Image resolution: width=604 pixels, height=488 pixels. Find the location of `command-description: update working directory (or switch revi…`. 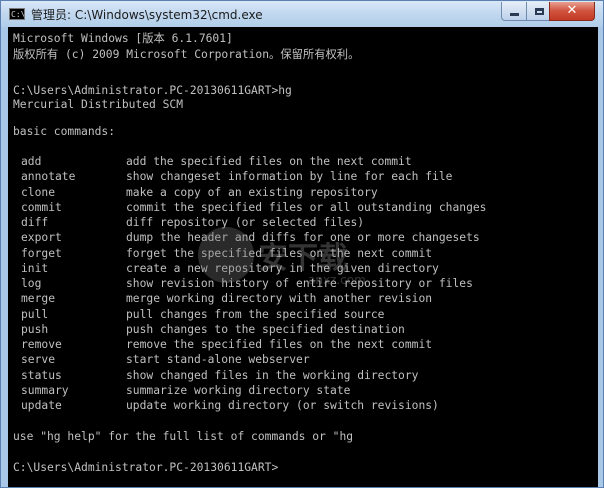

command-description: update working directory (or switch revi… is located at coordinates (282, 405).